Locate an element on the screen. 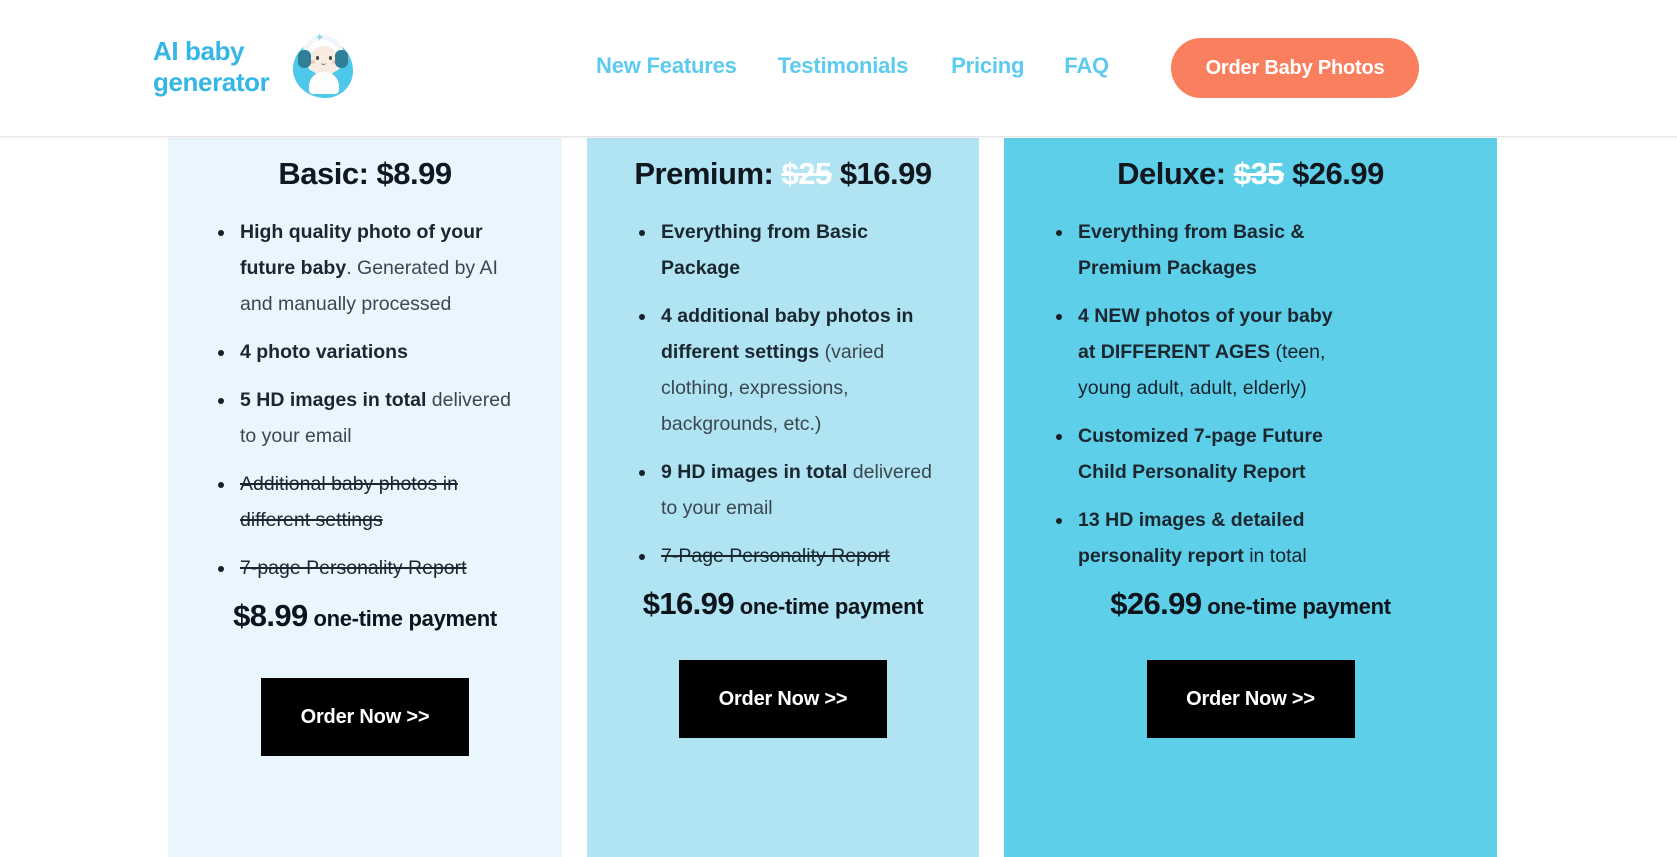  order-now-button-basic: Order Now >> is located at coordinates (365, 717).